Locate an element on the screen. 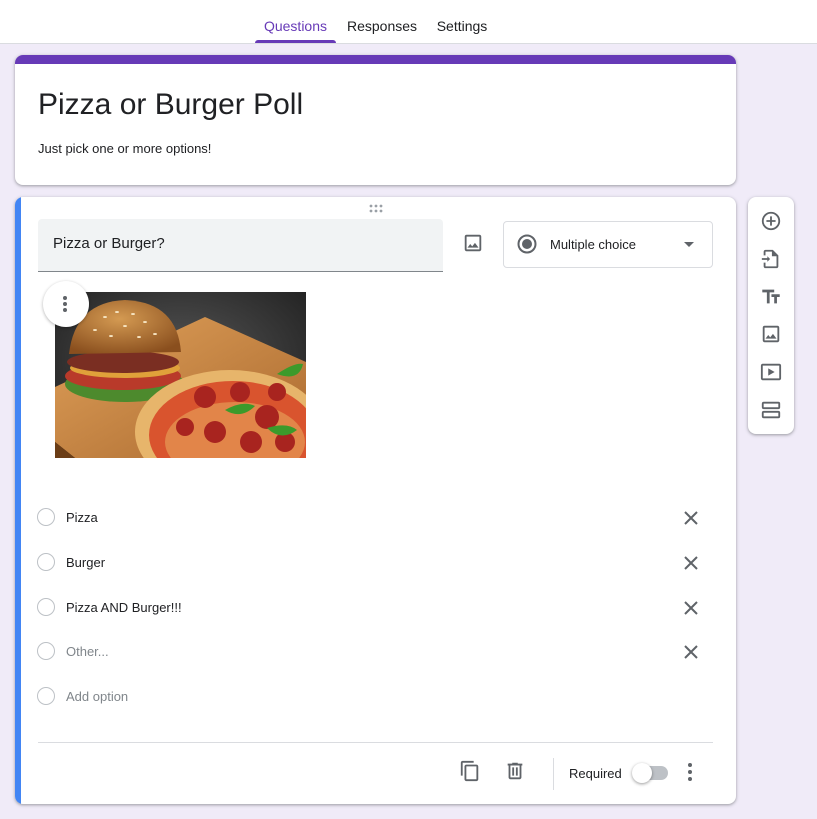  drag-handle-icon is located at coordinates (376, 209).